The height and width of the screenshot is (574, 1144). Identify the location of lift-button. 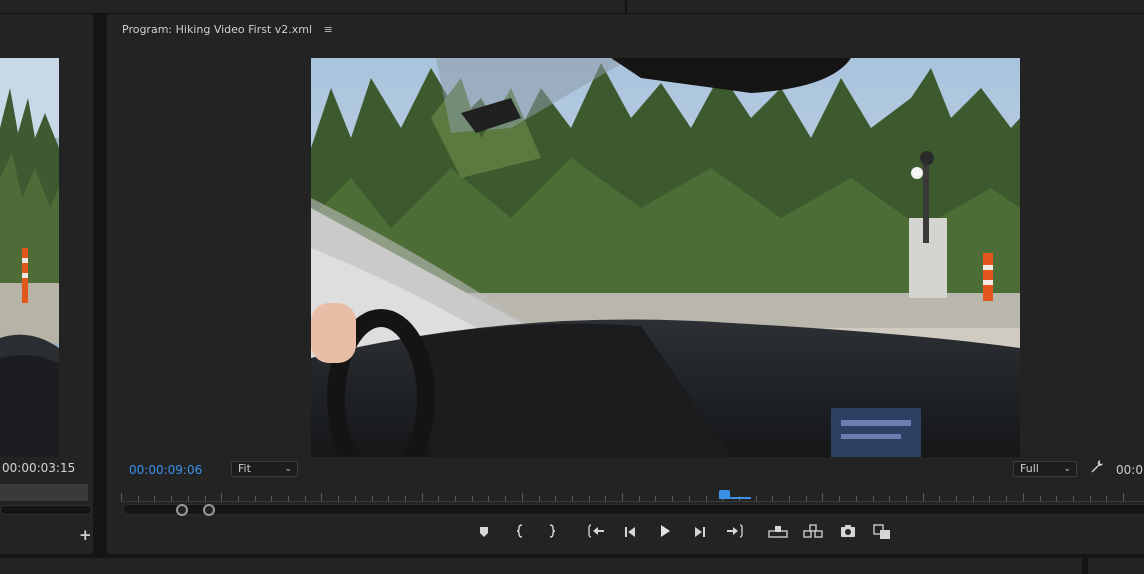
(778, 534).